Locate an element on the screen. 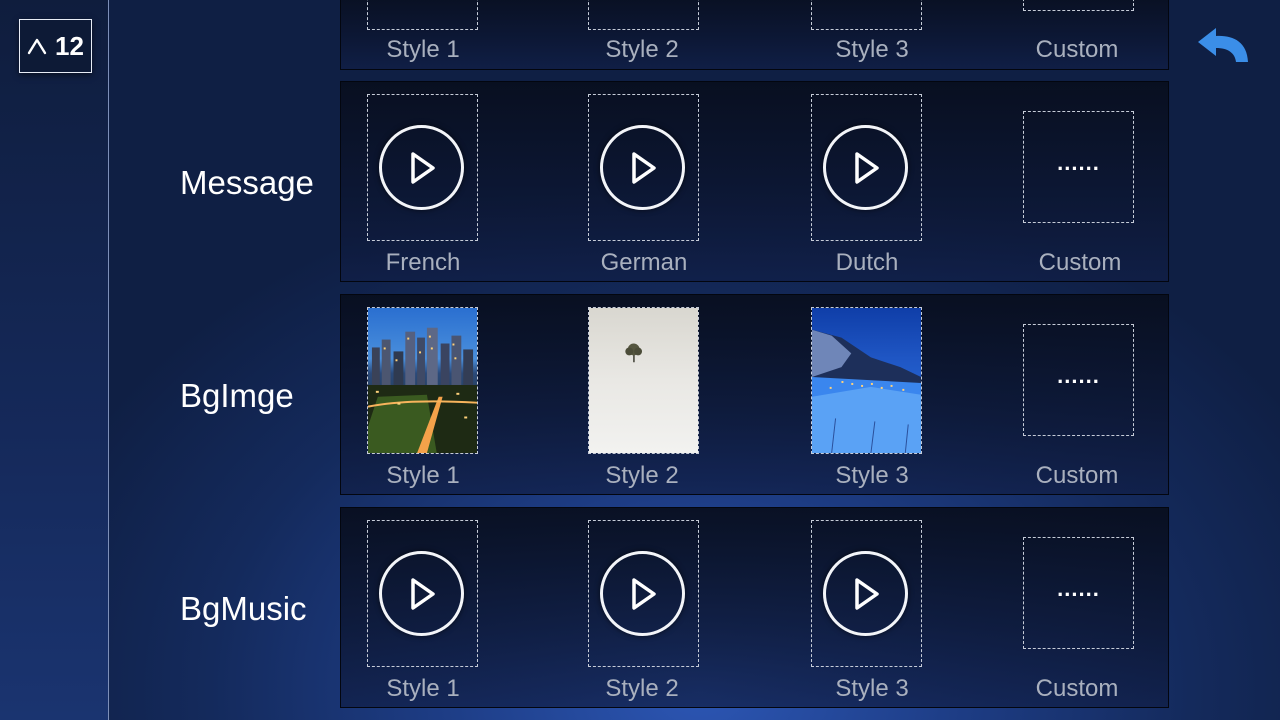 This screenshot has width=1280, height=720. bgimage-style-1-tile is located at coordinates (422, 380).